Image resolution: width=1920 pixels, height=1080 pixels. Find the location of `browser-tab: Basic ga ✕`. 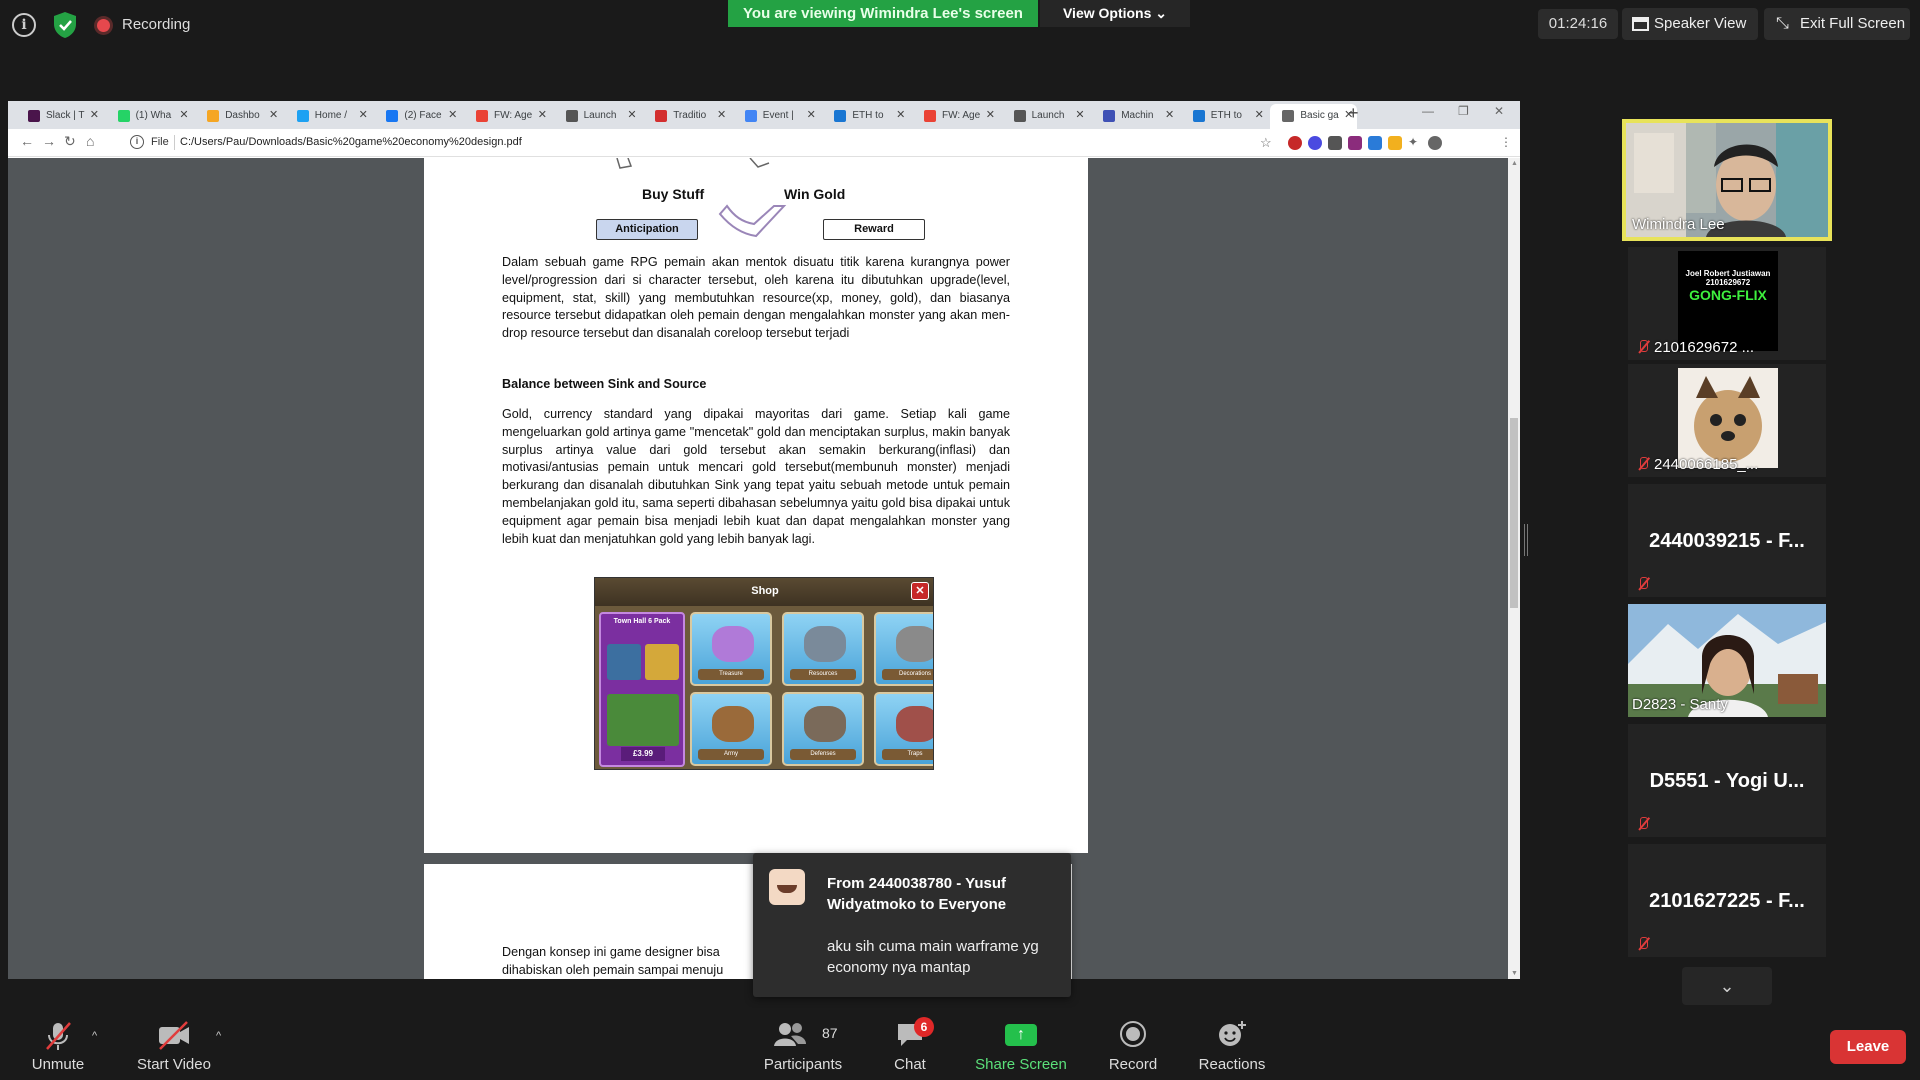

browser-tab: Basic ga ✕ is located at coordinates (1314, 116).